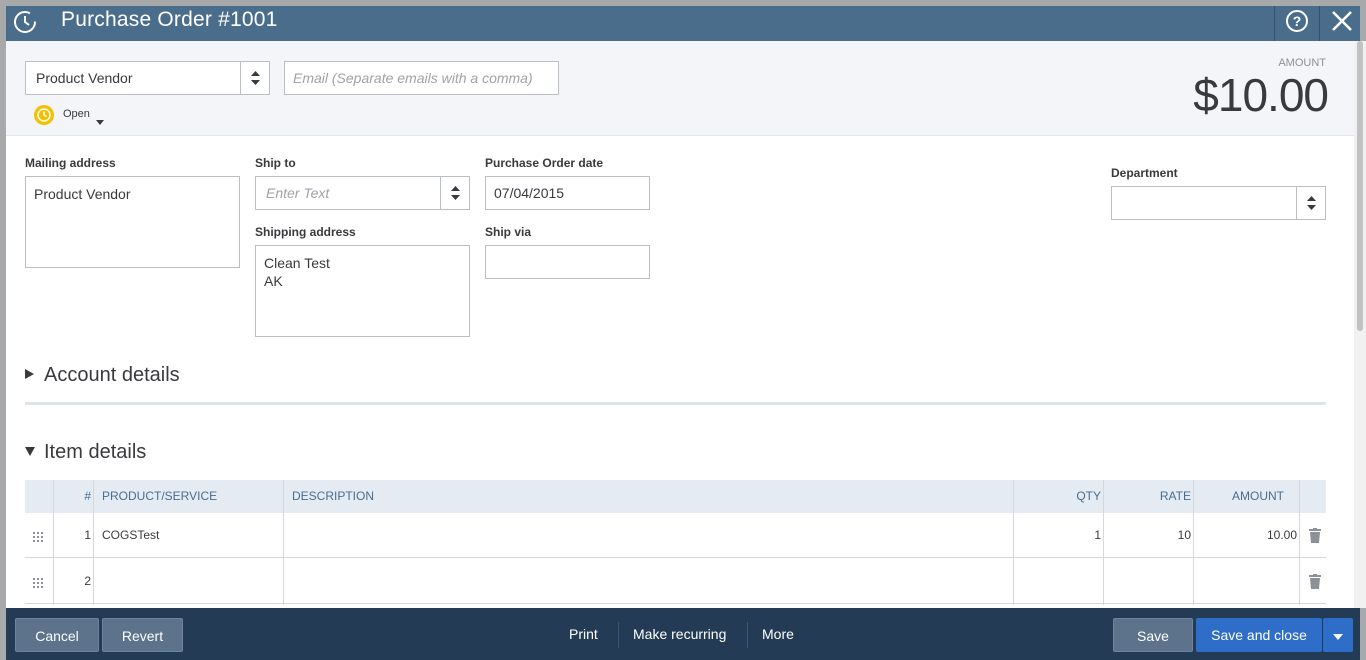 Image resolution: width=1366 pixels, height=660 pixels. What do you see at coordinates (70, 163) in the screenshot?
I see `mailing-address-label: Mailing address` at bounding box center [70, 163].